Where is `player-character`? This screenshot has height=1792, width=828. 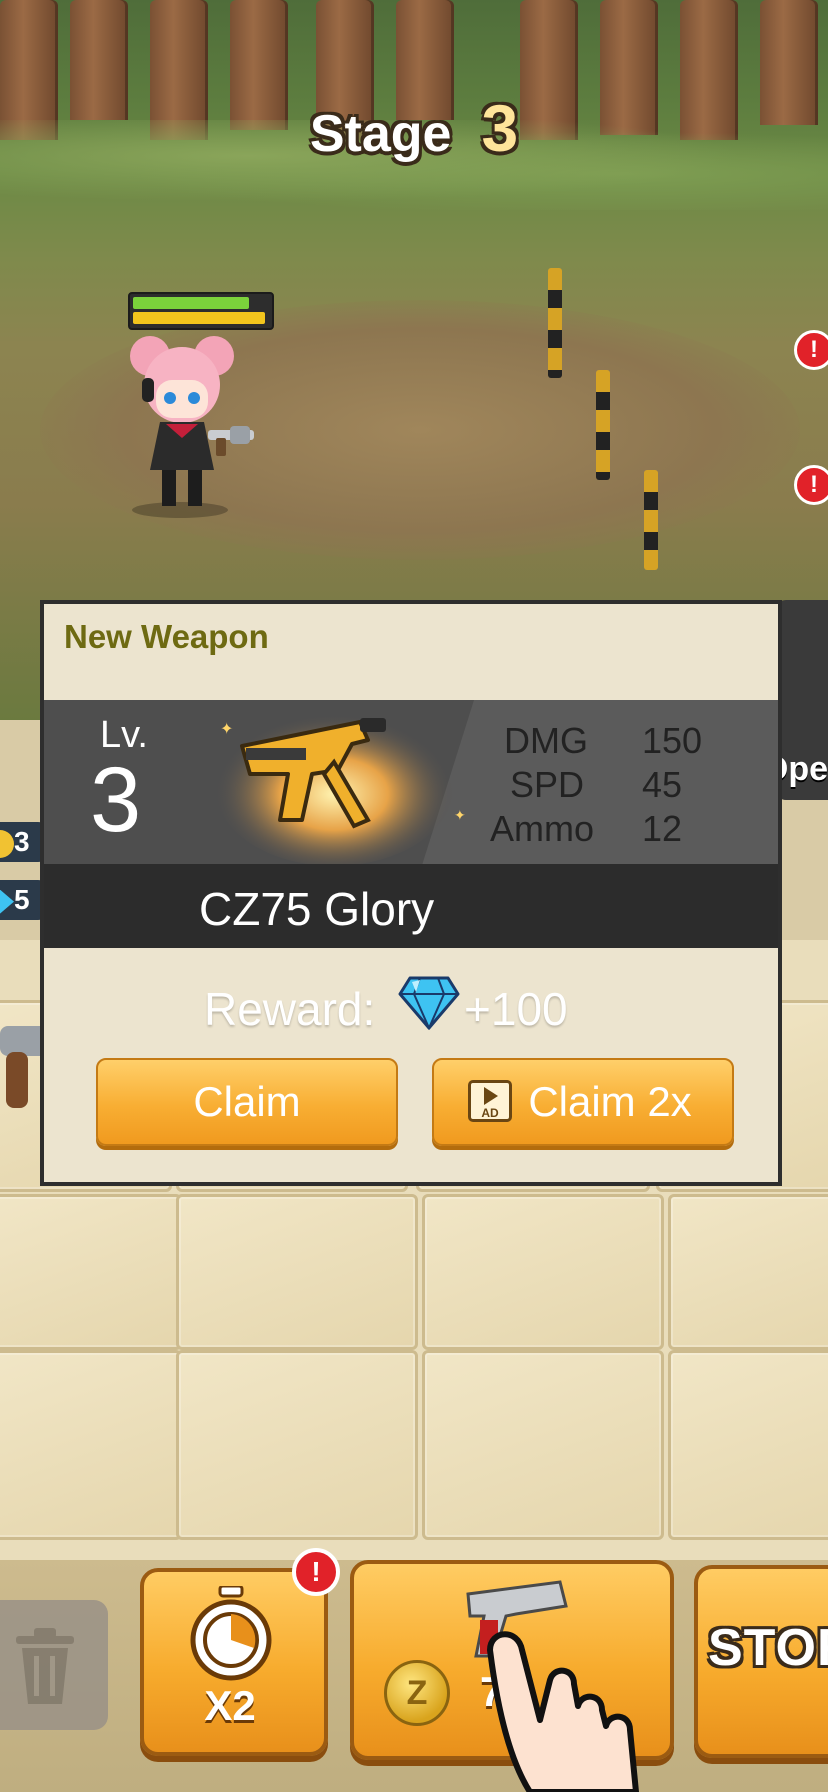
player-character is located at coordinates (192, 427).